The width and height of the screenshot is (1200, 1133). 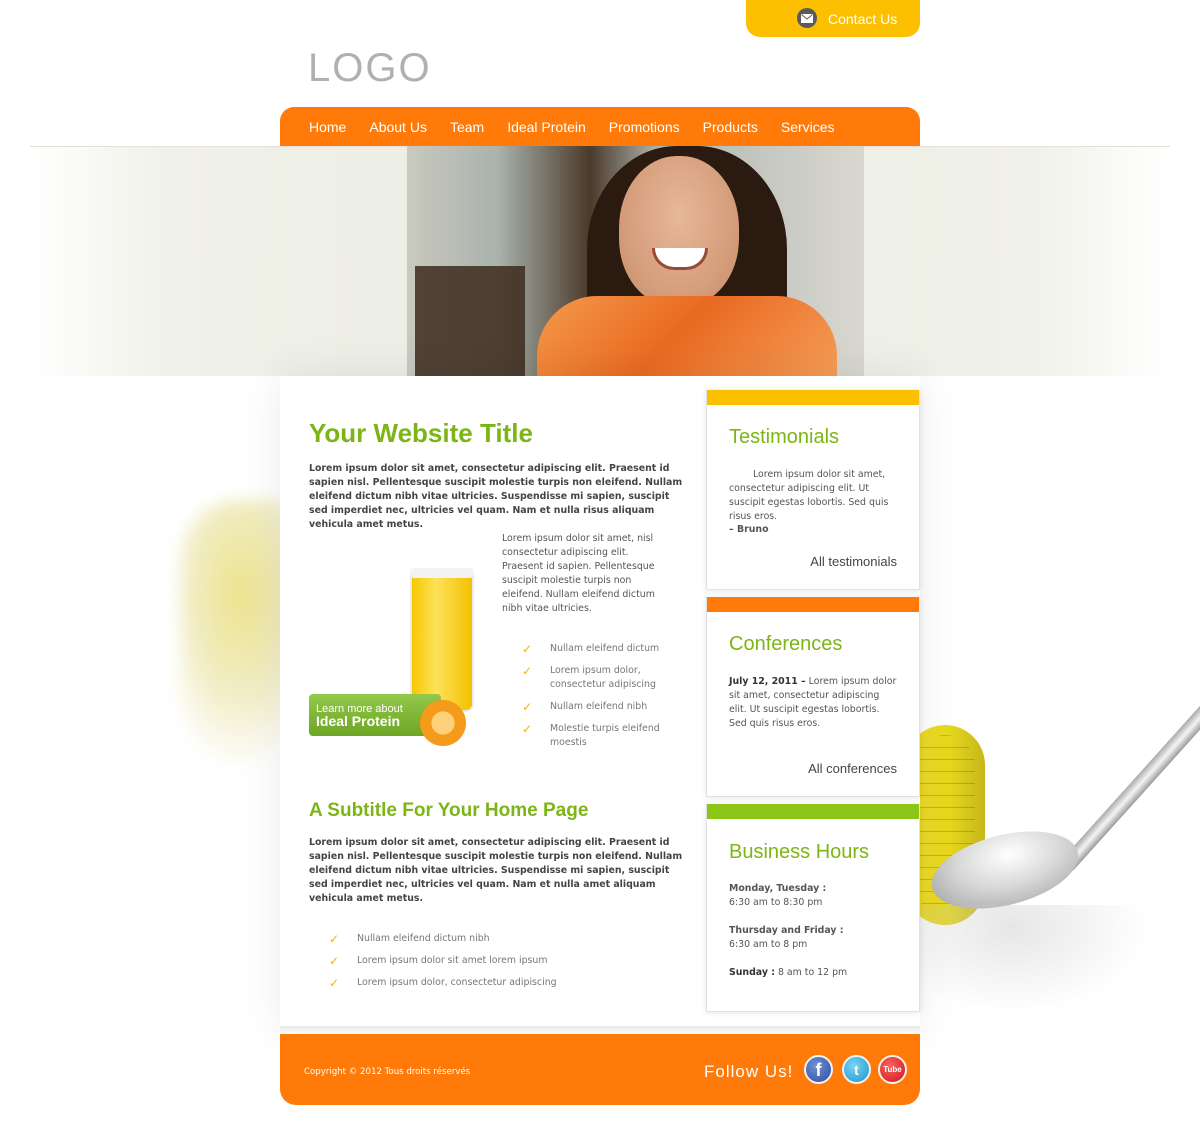 What do you see at coordinates (808, 127) in the screenshot?
I see `nav-services: Services` at bounding box center [808, 127].